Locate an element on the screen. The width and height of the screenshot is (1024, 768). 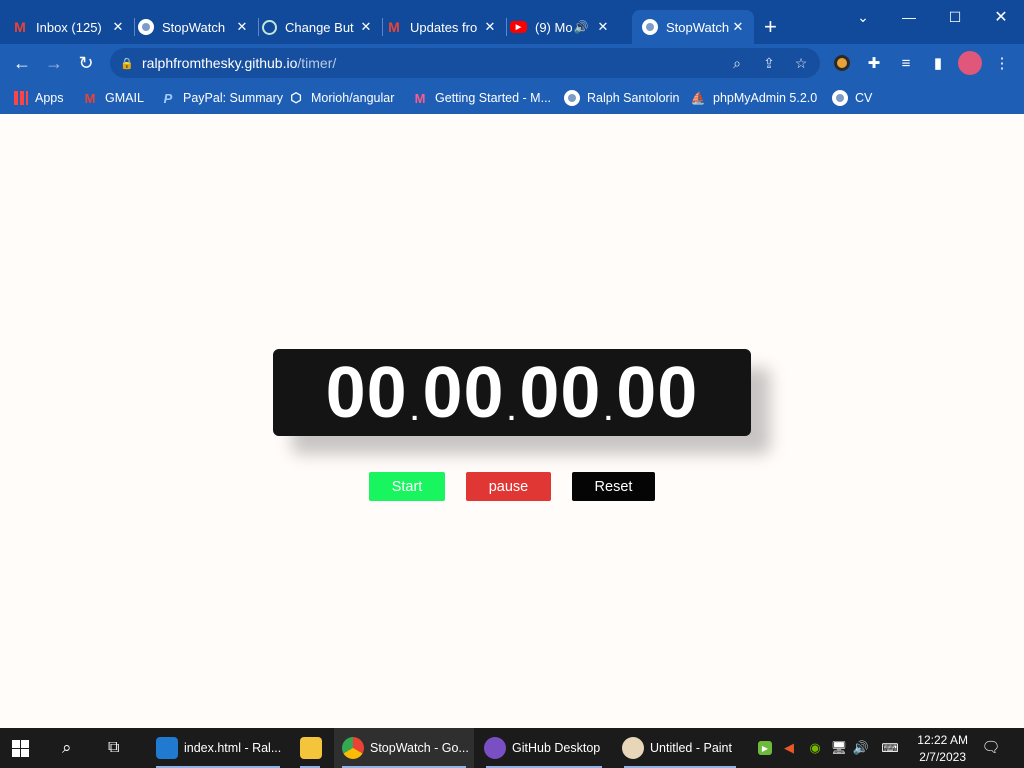
bookmark-label: Ralph Santolorin is located at coordinates (633, 98).